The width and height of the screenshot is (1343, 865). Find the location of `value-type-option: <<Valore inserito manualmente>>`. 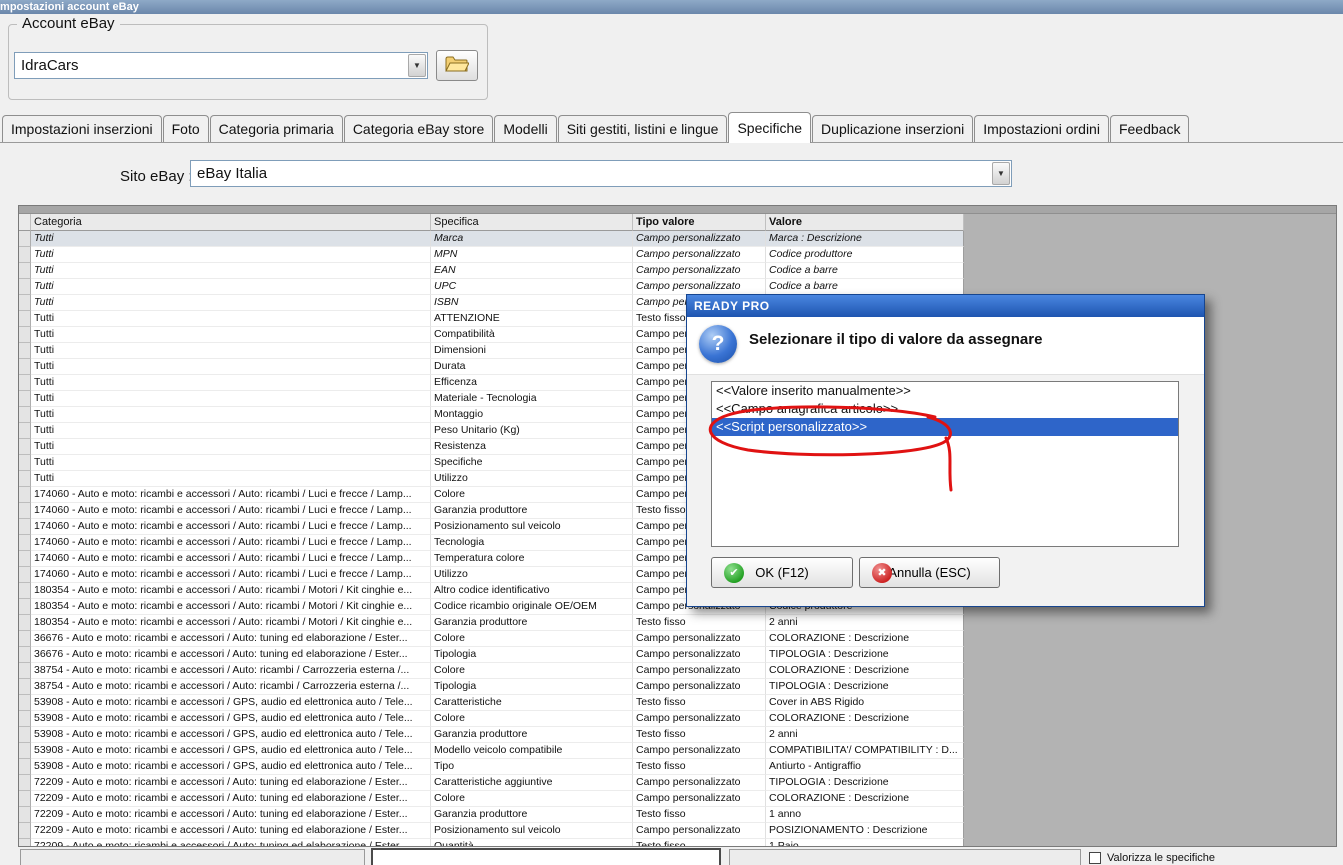

value-type-option: <<Valore inserito manualmente>> is located at coordinates (945, 391).